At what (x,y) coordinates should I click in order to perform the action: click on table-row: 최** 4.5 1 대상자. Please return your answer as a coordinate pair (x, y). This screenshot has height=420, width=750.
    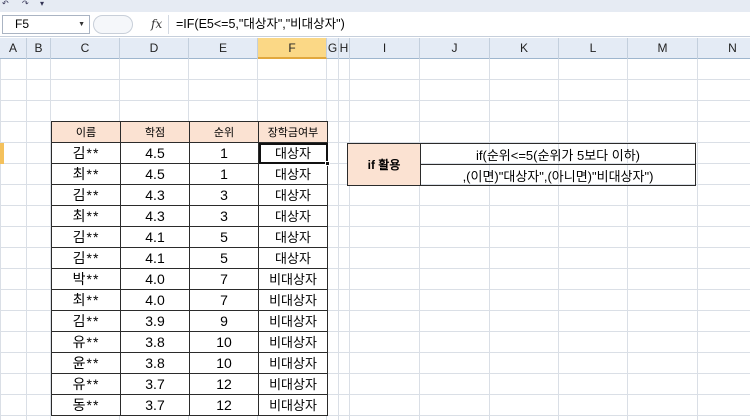
    Looking at the image, I should click on (189, 174).